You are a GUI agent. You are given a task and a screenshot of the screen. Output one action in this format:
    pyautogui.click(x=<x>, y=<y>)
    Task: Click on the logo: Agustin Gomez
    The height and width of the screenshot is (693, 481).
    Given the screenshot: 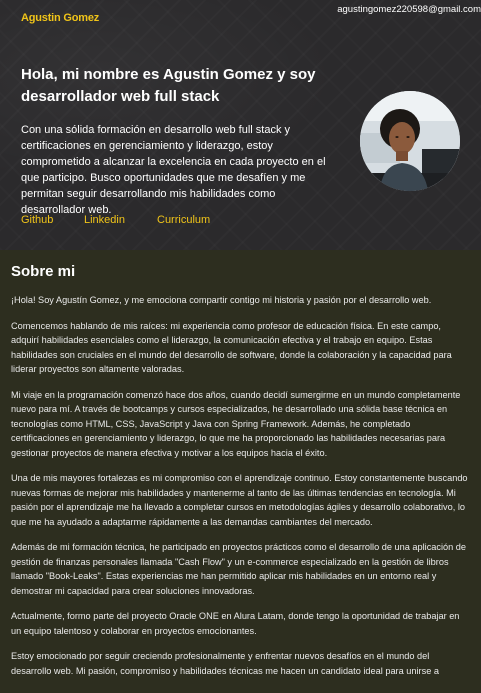 What is the action you would take?
    pyautogui.click(x=60, y=18)
    